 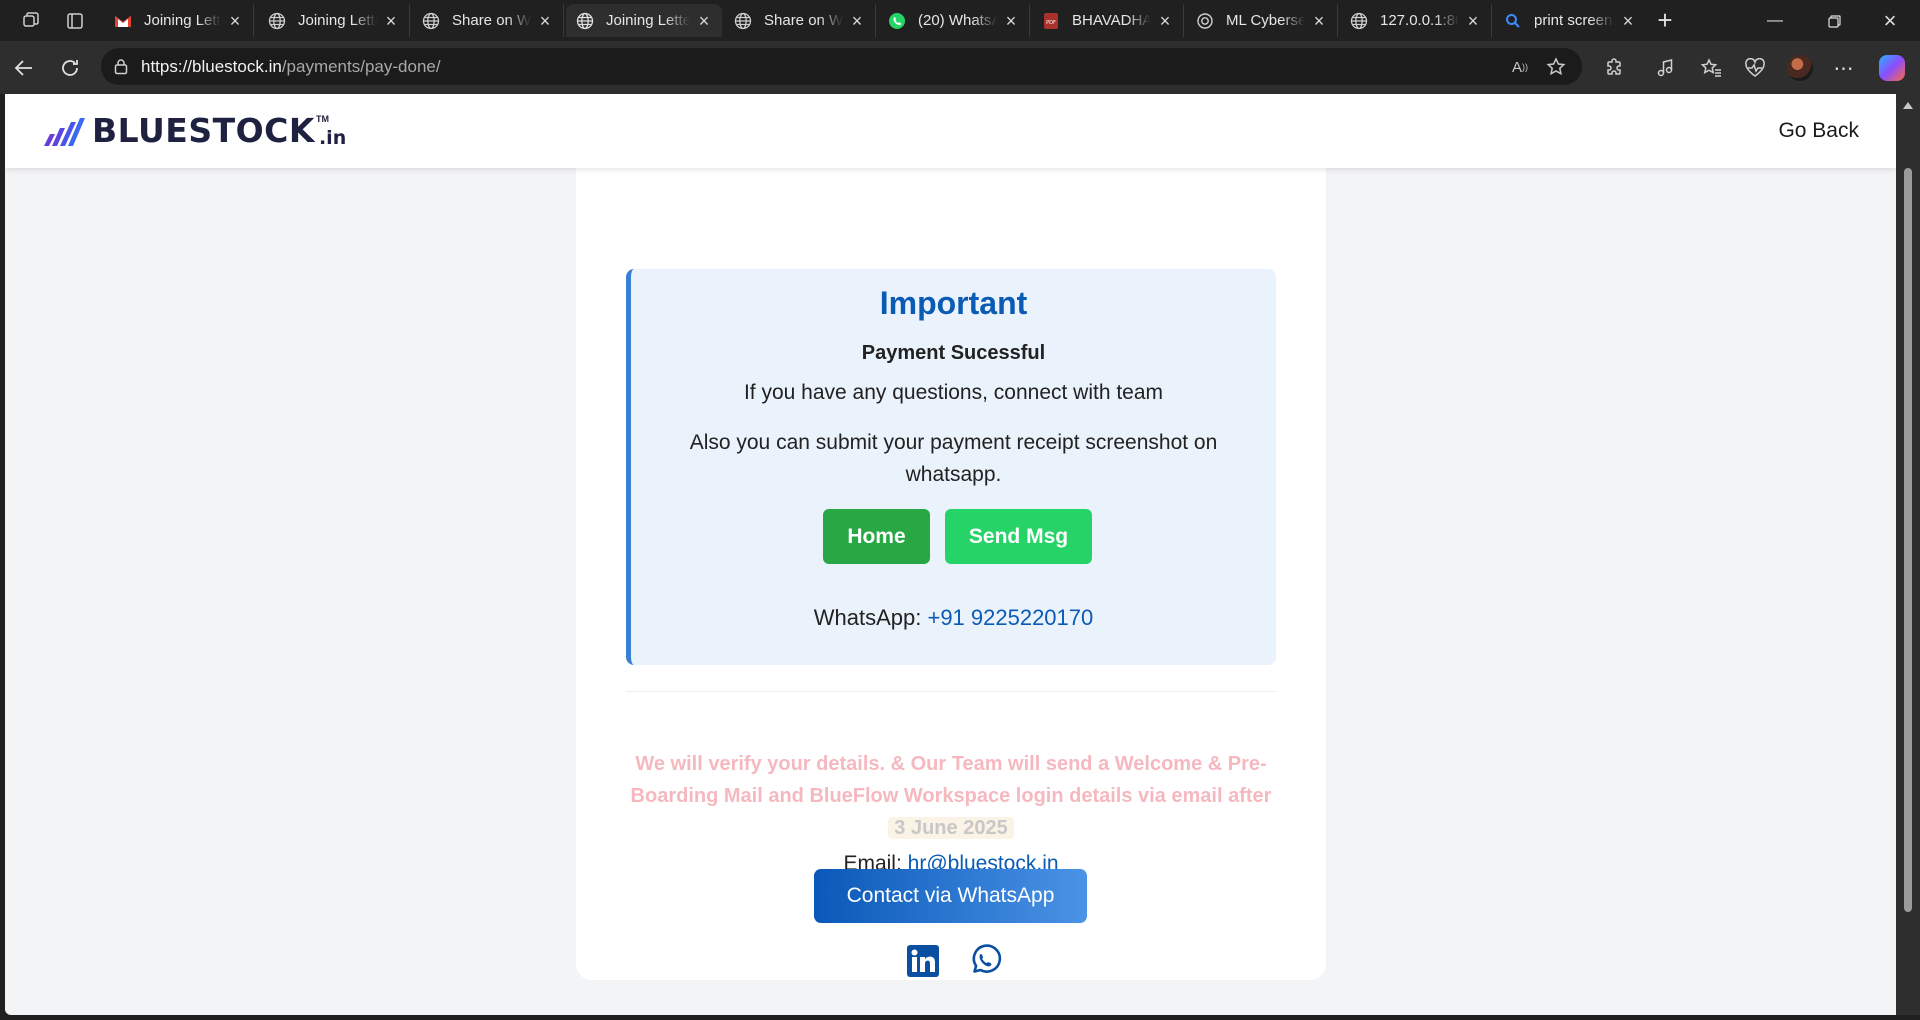 What do you see at coordinates (121, 66) in the screenshot?
I see `lock-icon` at bounding box center [121, 66].